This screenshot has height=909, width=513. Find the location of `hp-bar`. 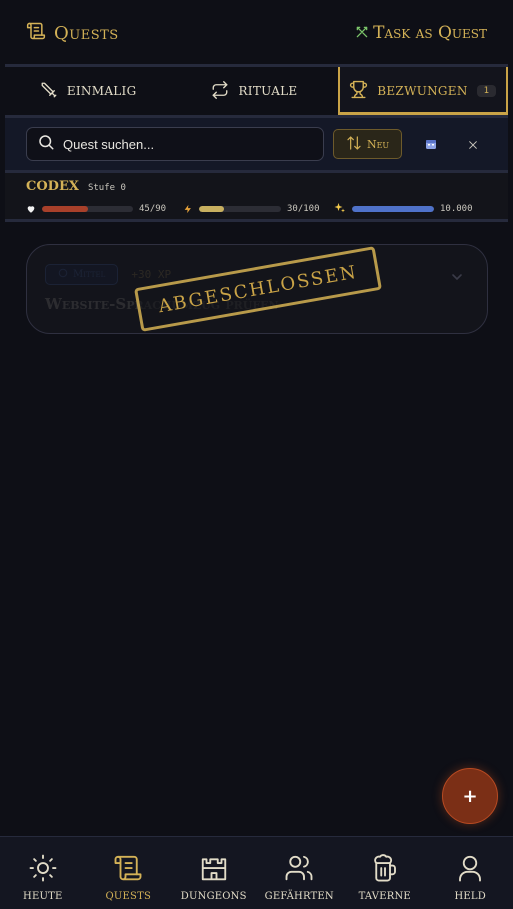

hp-bar is located at coordinates (87, 208).